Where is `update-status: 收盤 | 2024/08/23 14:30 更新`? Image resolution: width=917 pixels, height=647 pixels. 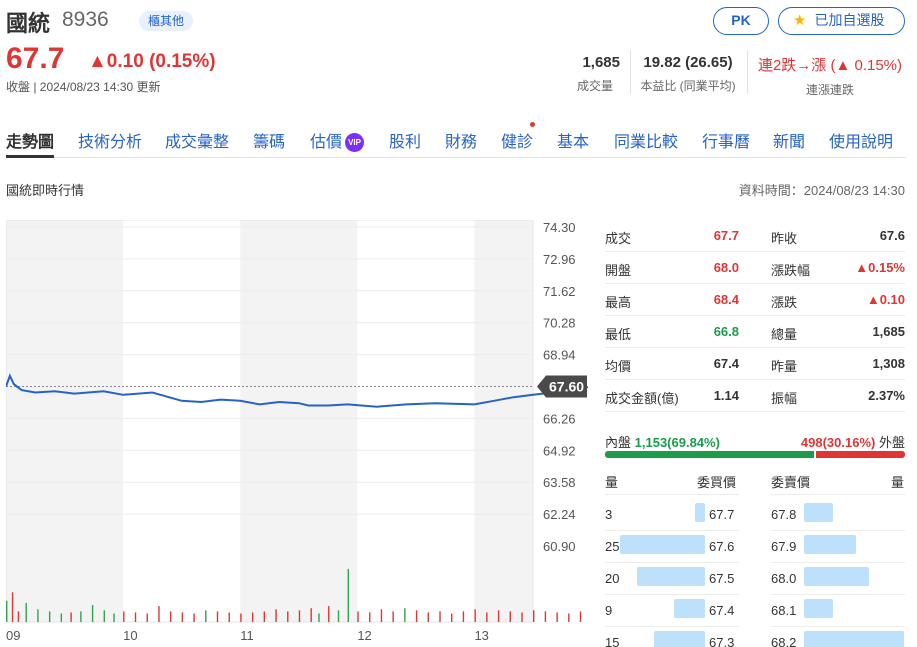
update-status: 收盤 | 2024/08/23 14:30 更新 is located at coordinates (83, 87).